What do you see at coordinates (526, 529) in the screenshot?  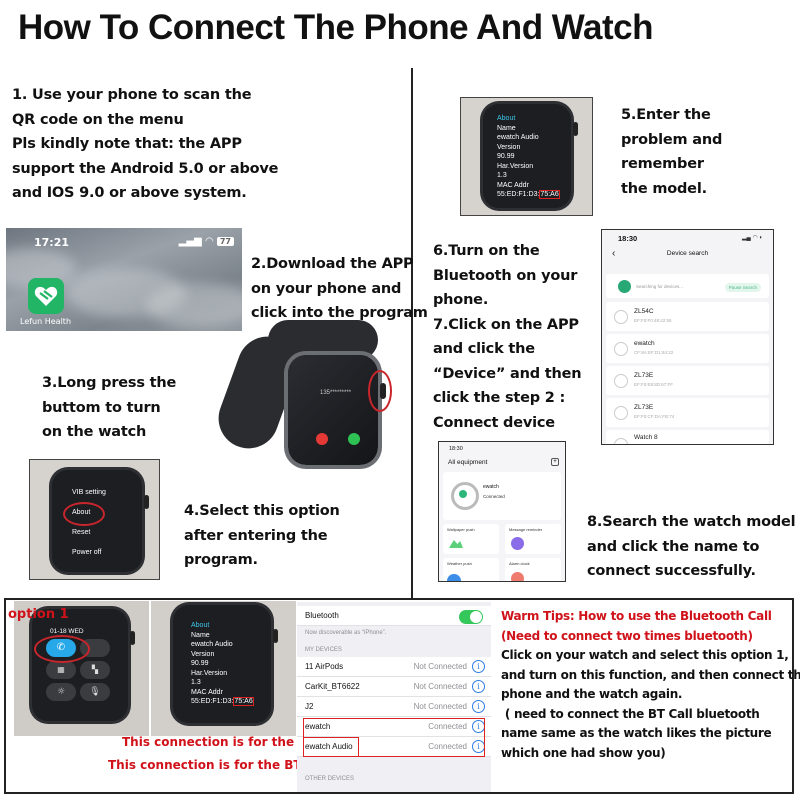 I see `card-label: Message reminder` at bounding box center [526, 529].